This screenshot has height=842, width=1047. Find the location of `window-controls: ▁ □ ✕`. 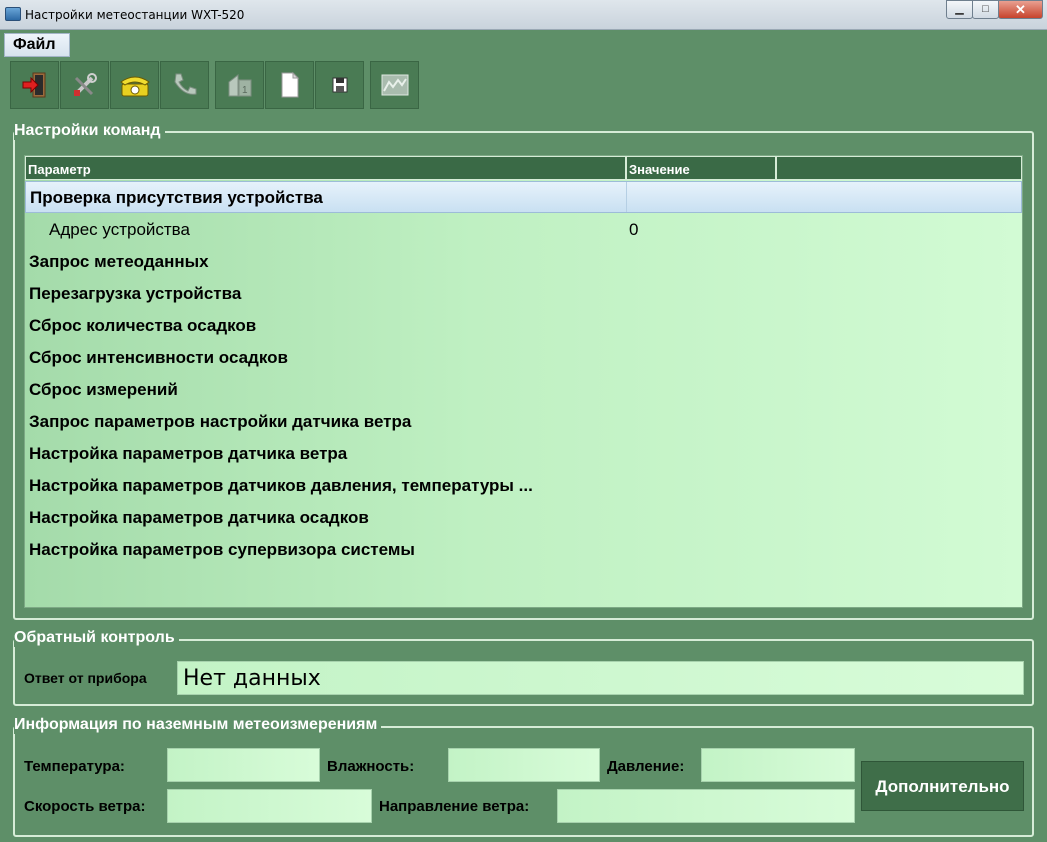

window-controls: ▁ □ ✕ is located at coordinates (994, 10).